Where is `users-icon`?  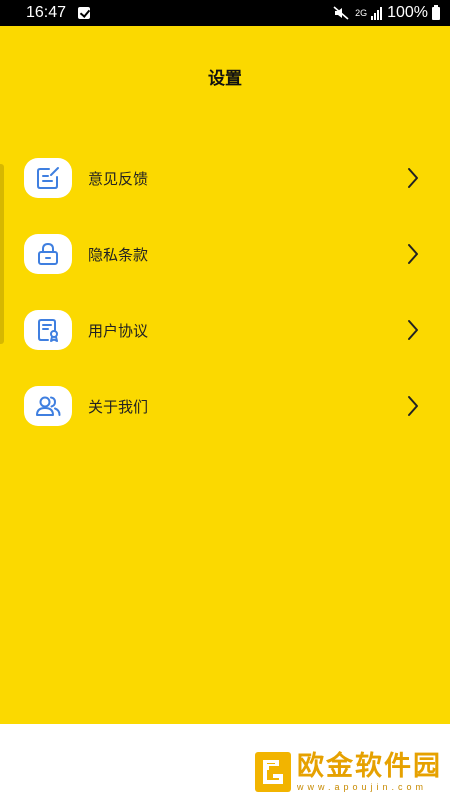 users-icon is located at coordinates (48, 406).